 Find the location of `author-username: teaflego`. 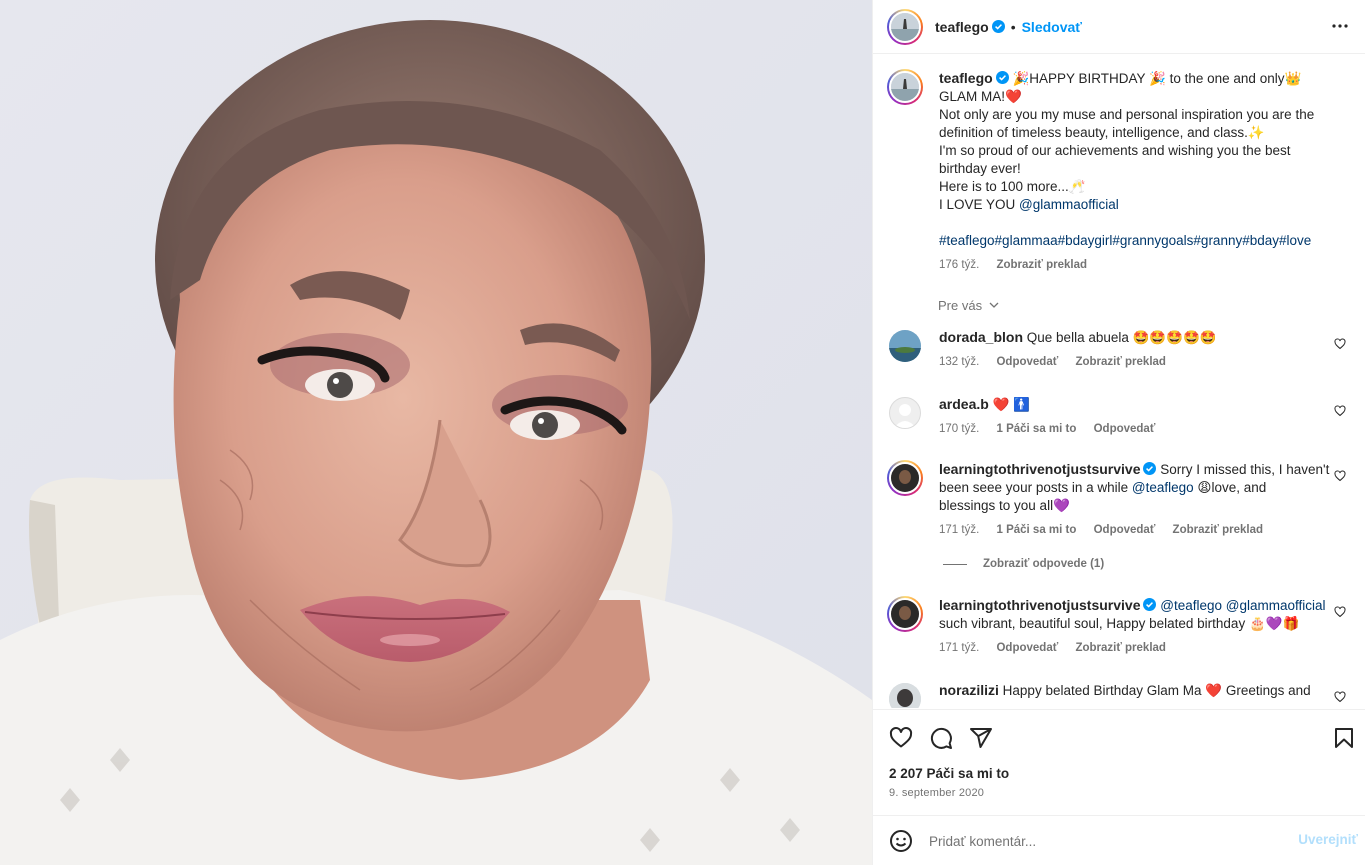

author-username: teaflego is located at coordinates (962, 27).